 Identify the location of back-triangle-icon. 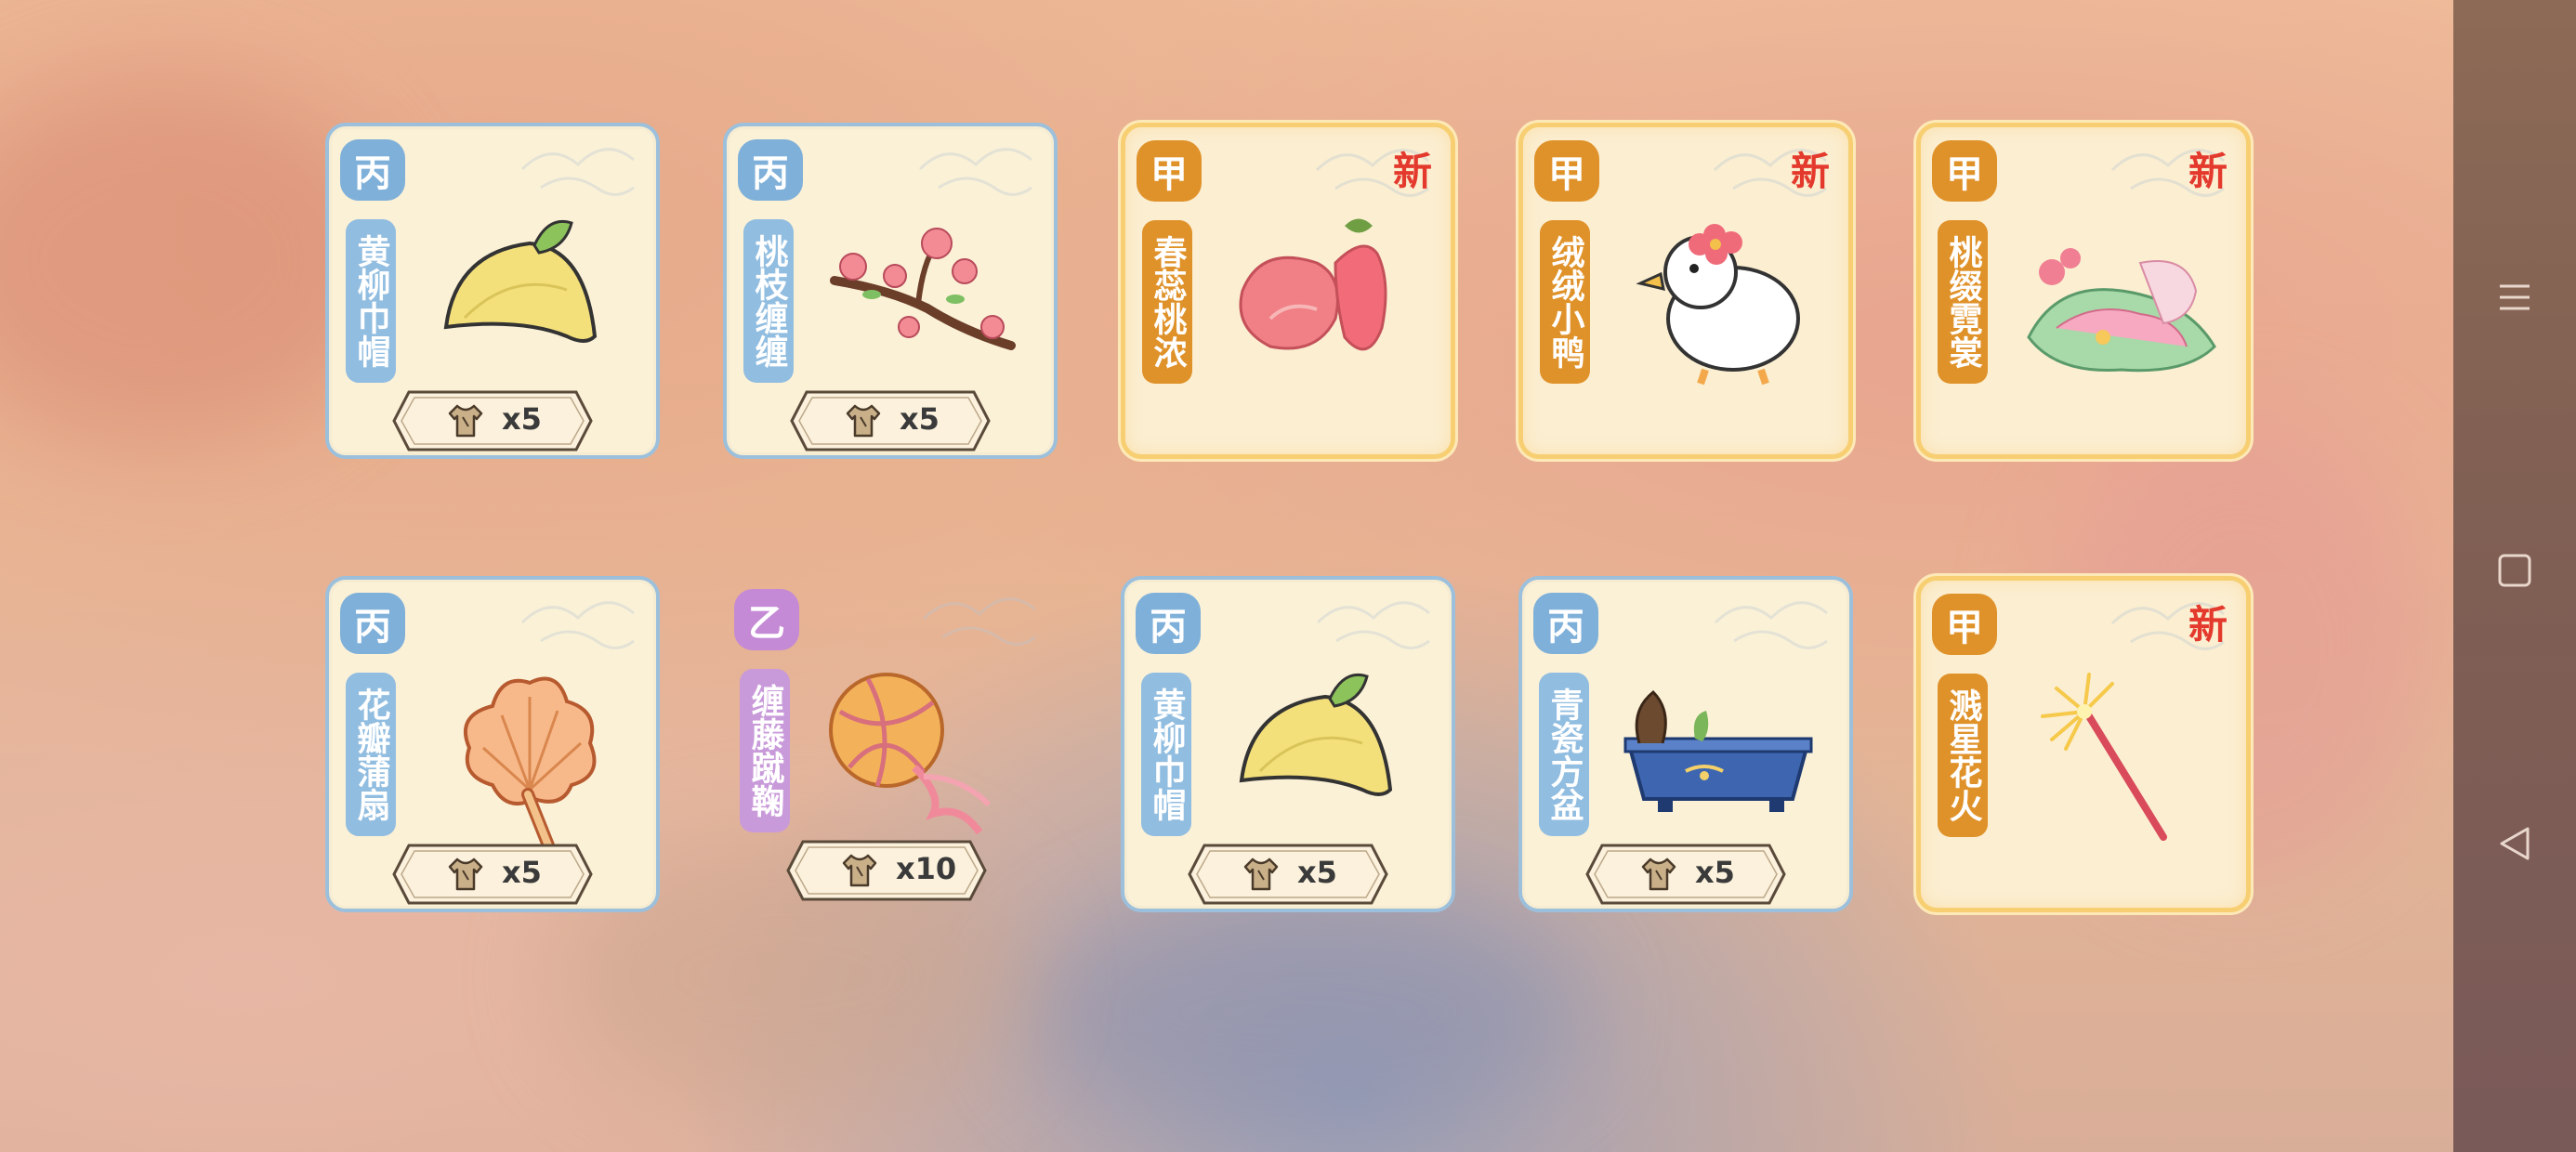
(2515, 843).